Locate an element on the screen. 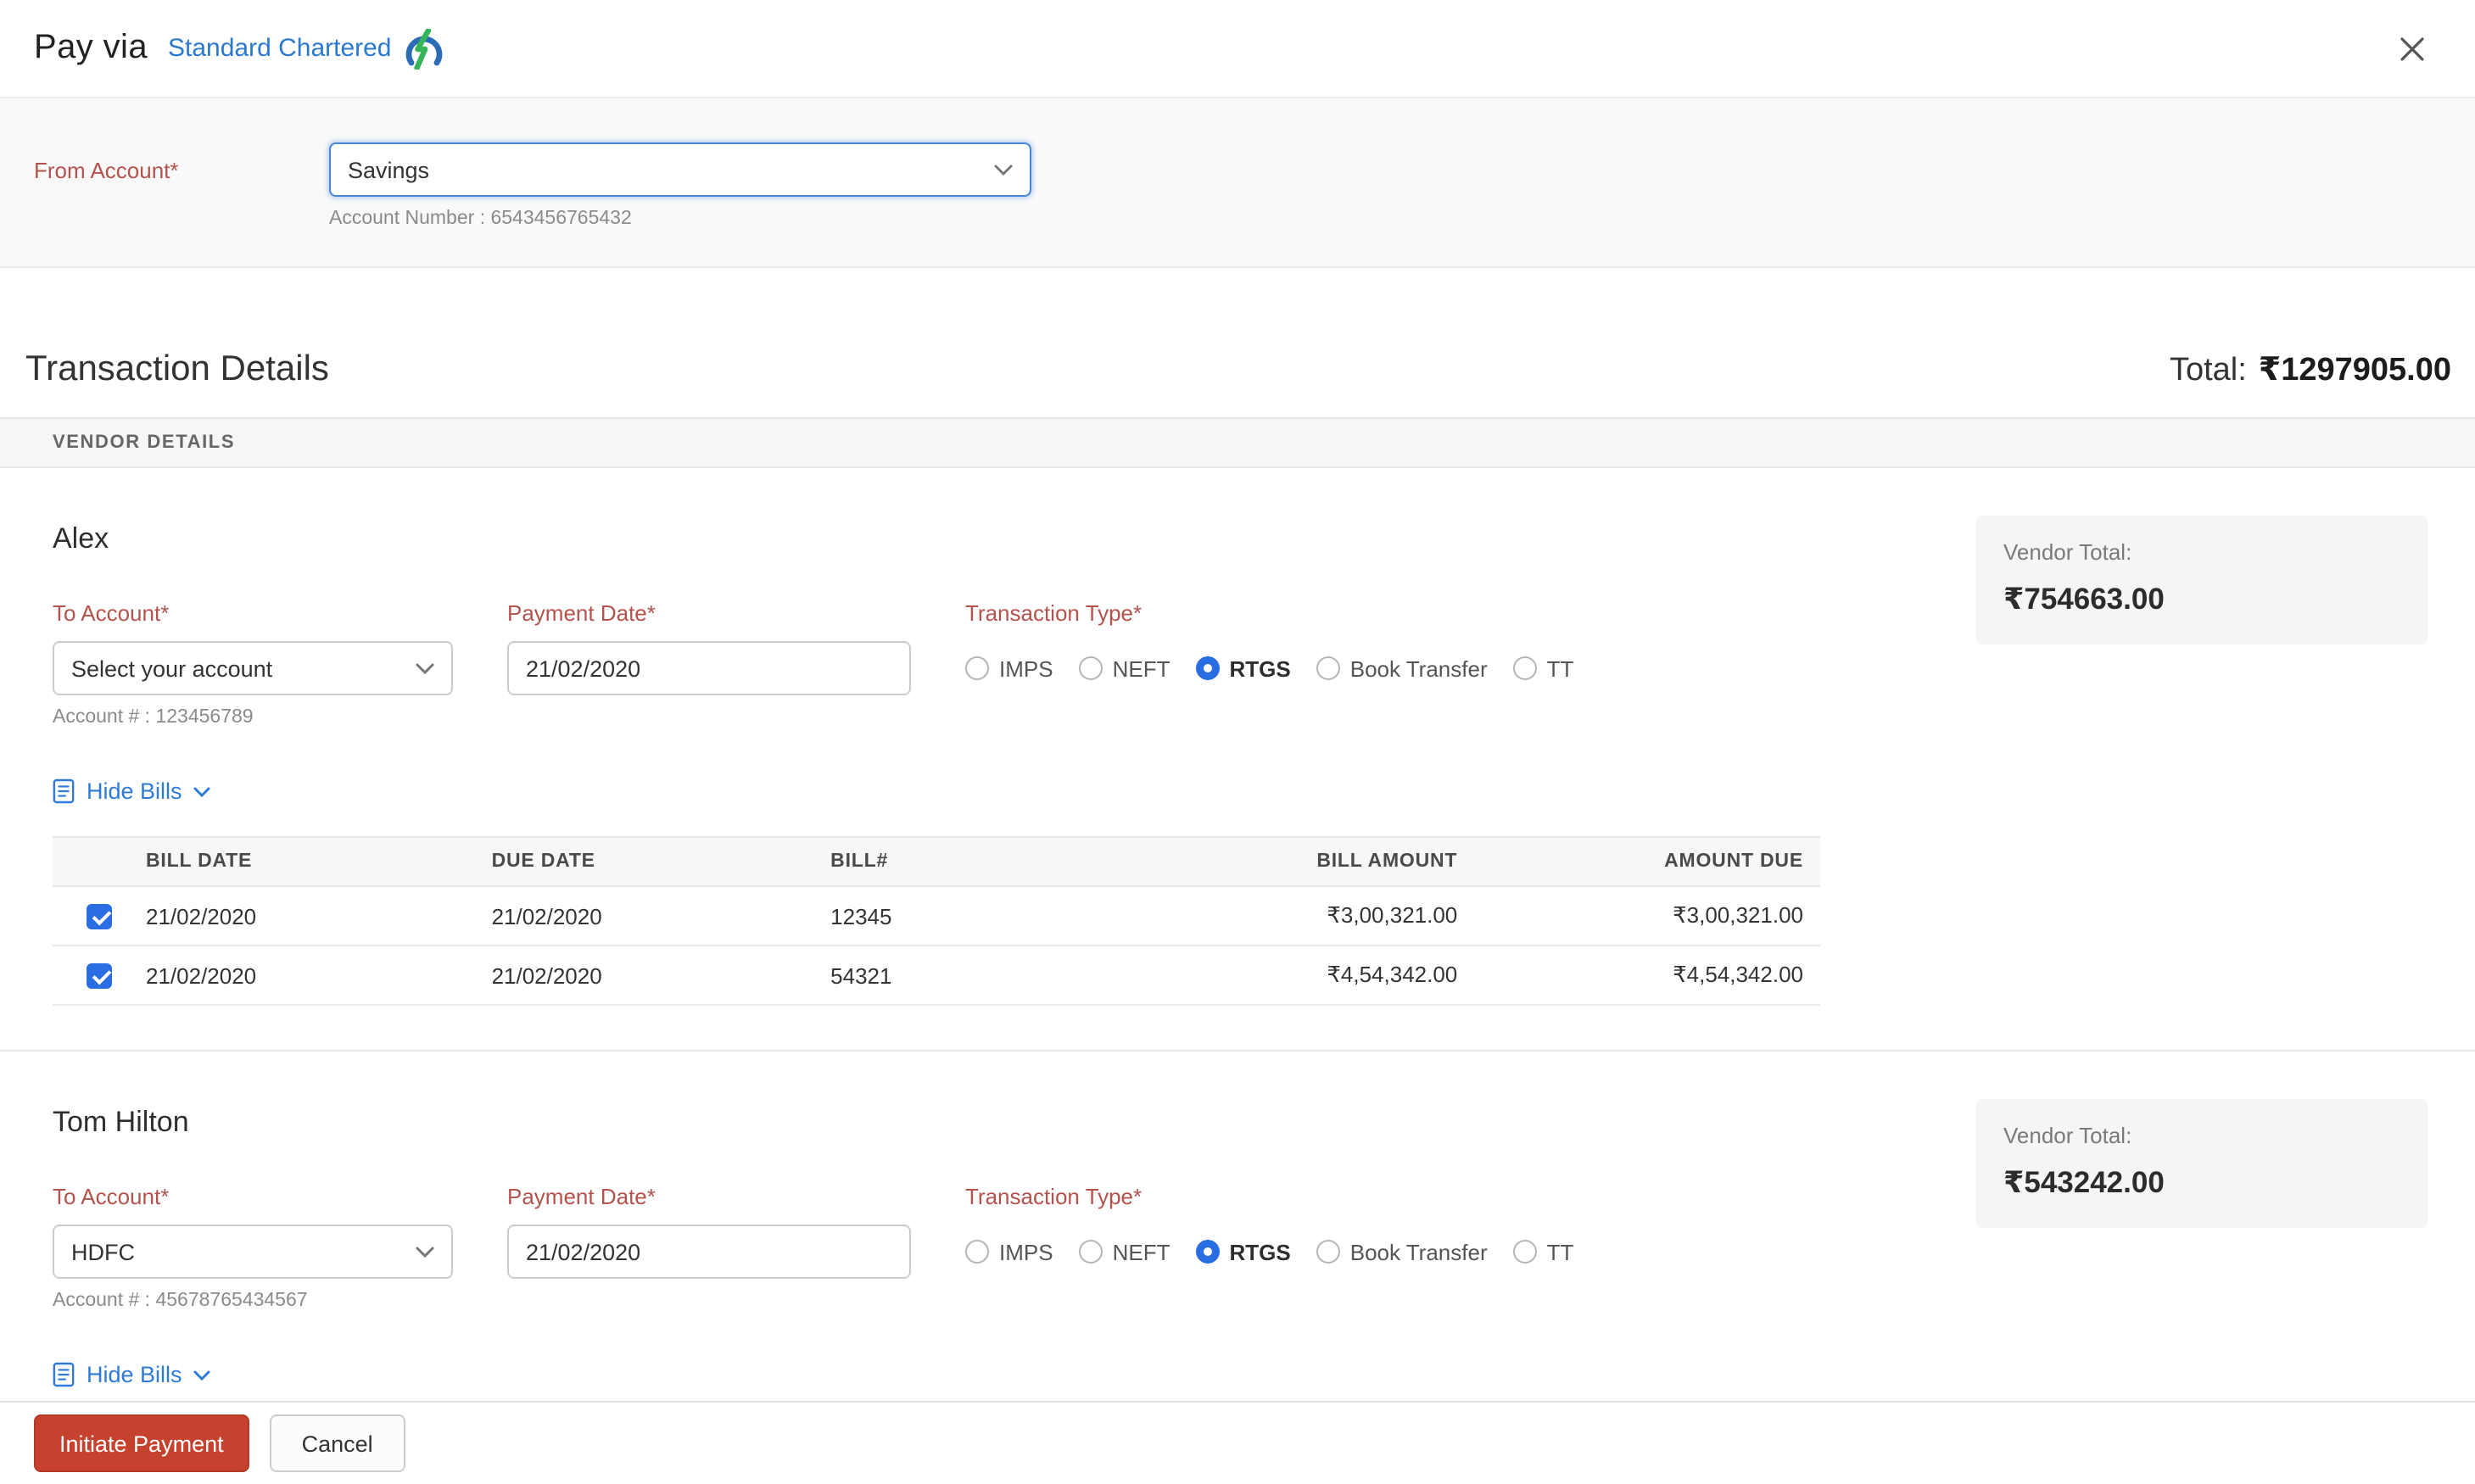 The height and width of the screenshot is (1484, 2475). payment-date-value: 21/02/2020 is located at coordinates (583, 668).